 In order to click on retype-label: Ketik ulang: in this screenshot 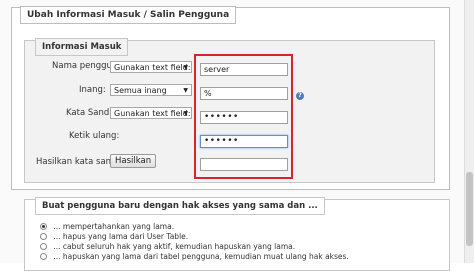, I will do `click(94, 136)`.